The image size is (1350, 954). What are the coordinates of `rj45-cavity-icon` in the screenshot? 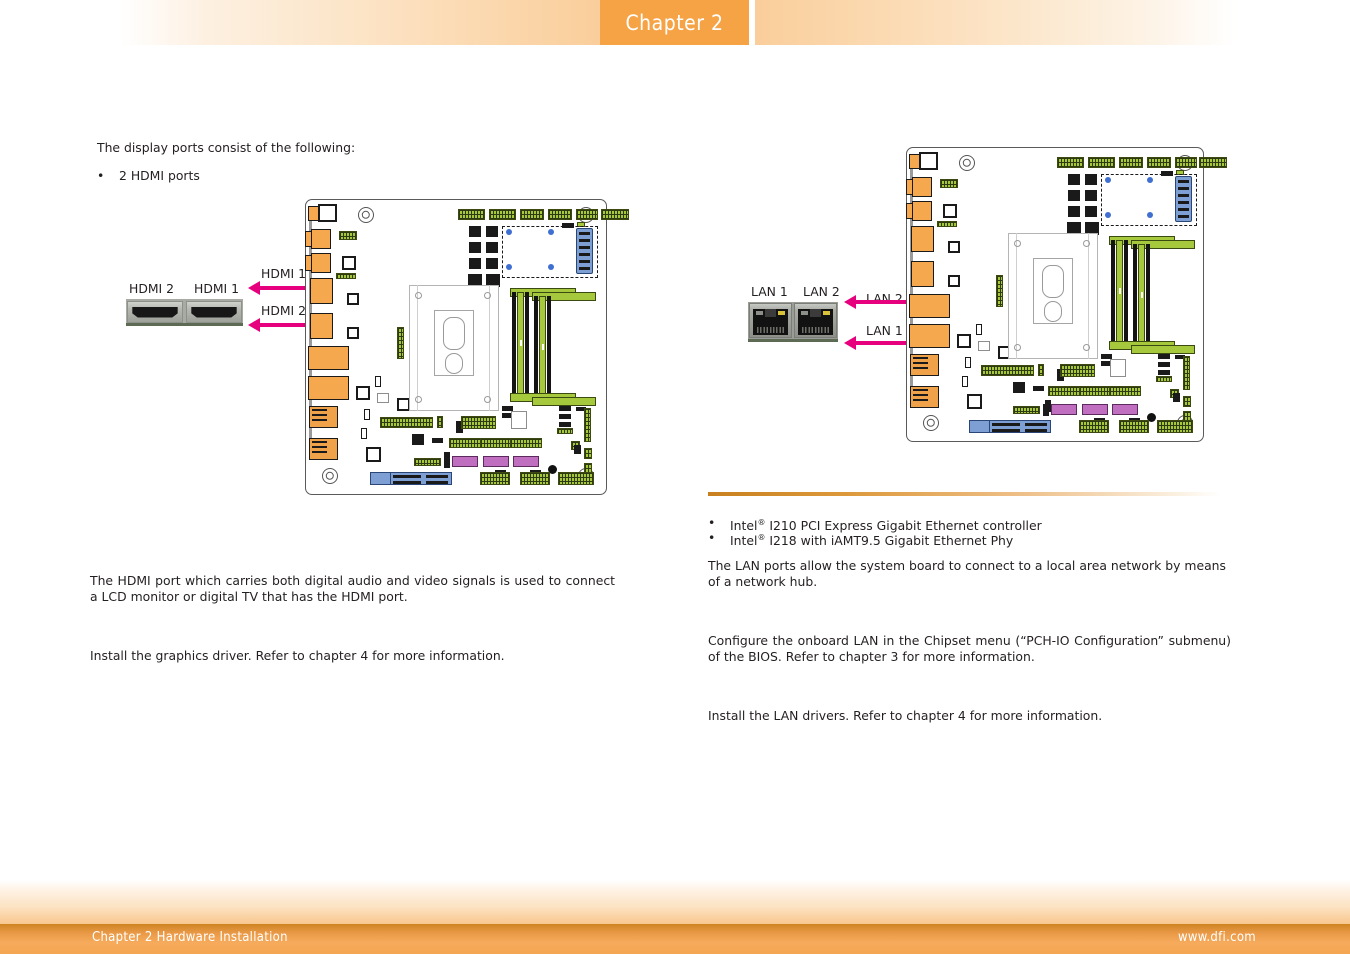 It's located at (815, 322).